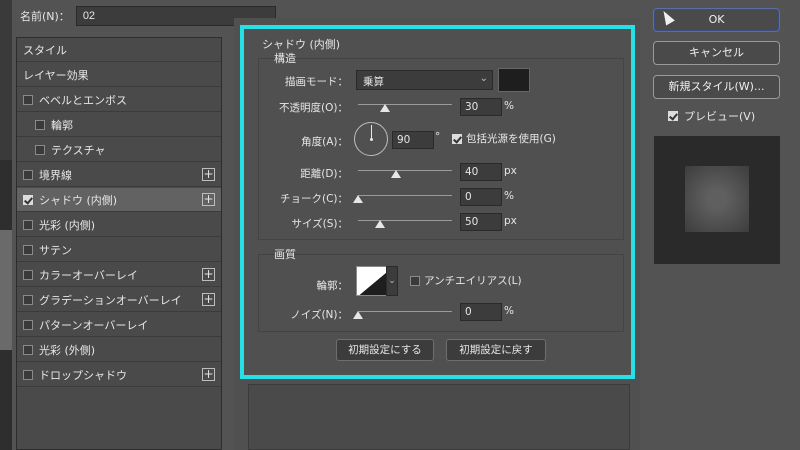 Image resolution: width=800 pixels, height=450 pixels. Describe the element at coordinates (28, 349) in the screenshot. I see `outer-glow-checkbox` at that location.